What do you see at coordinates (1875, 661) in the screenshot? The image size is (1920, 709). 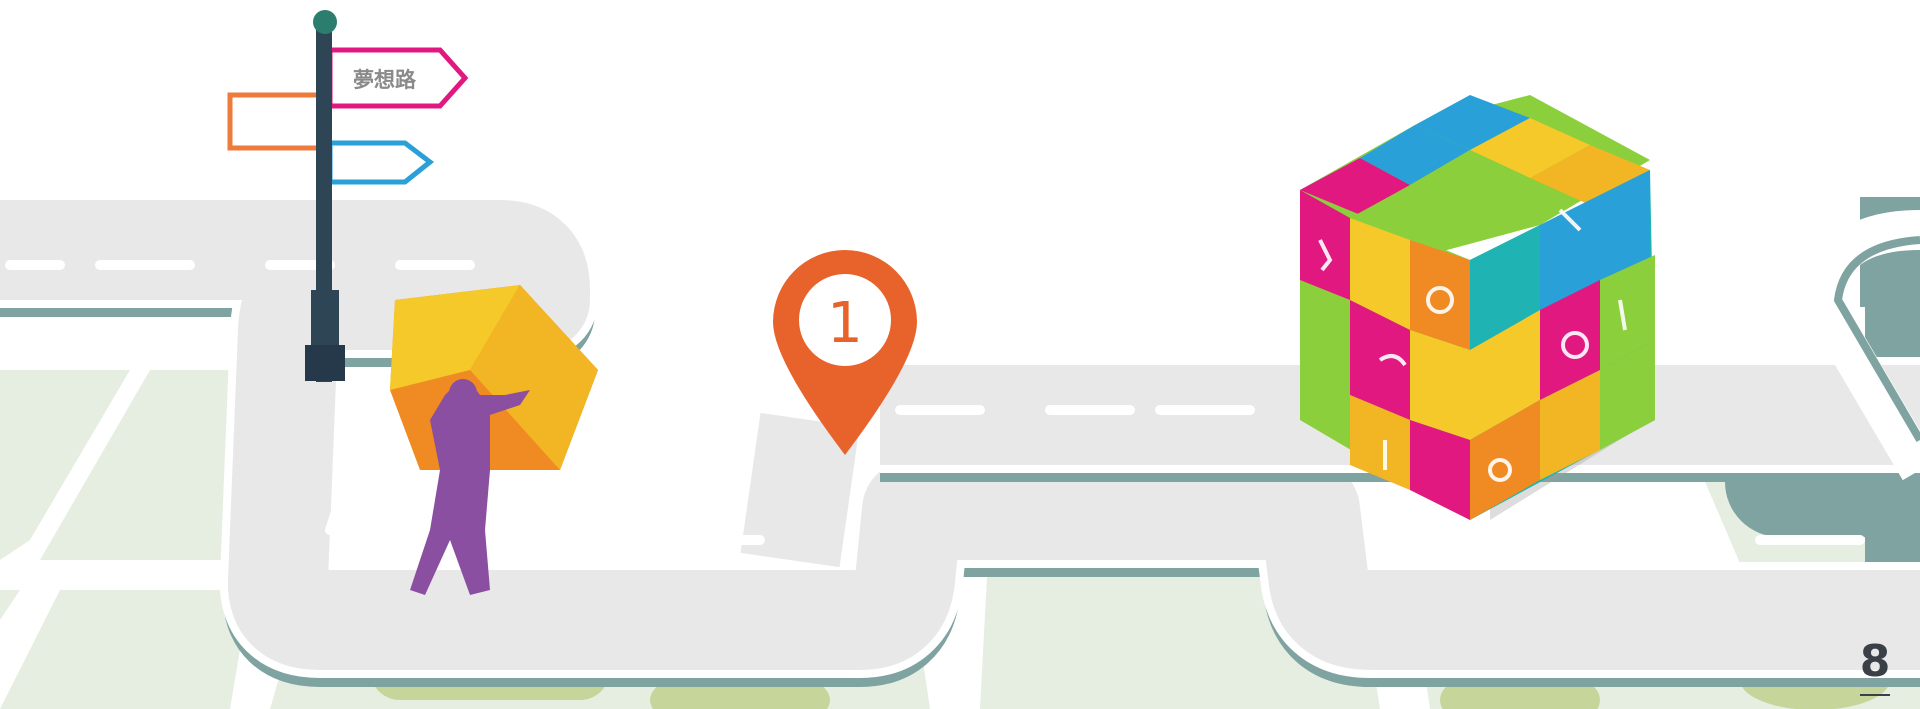 I see `page-number: 8` at bounding box center [1875, 661].